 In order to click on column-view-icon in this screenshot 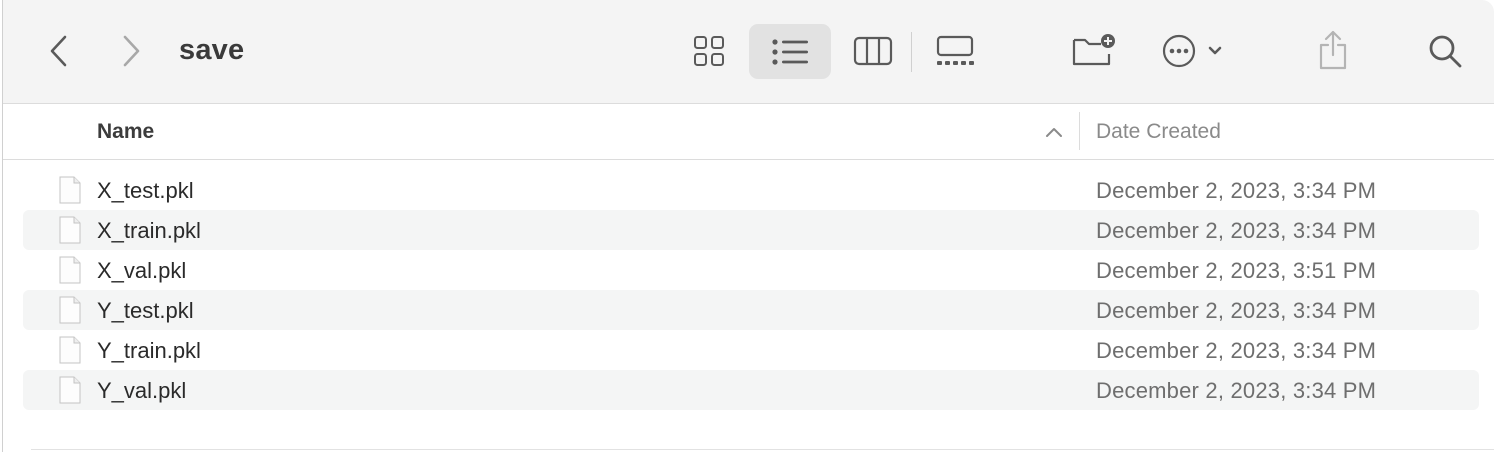, I will do `click(873, 51)`.